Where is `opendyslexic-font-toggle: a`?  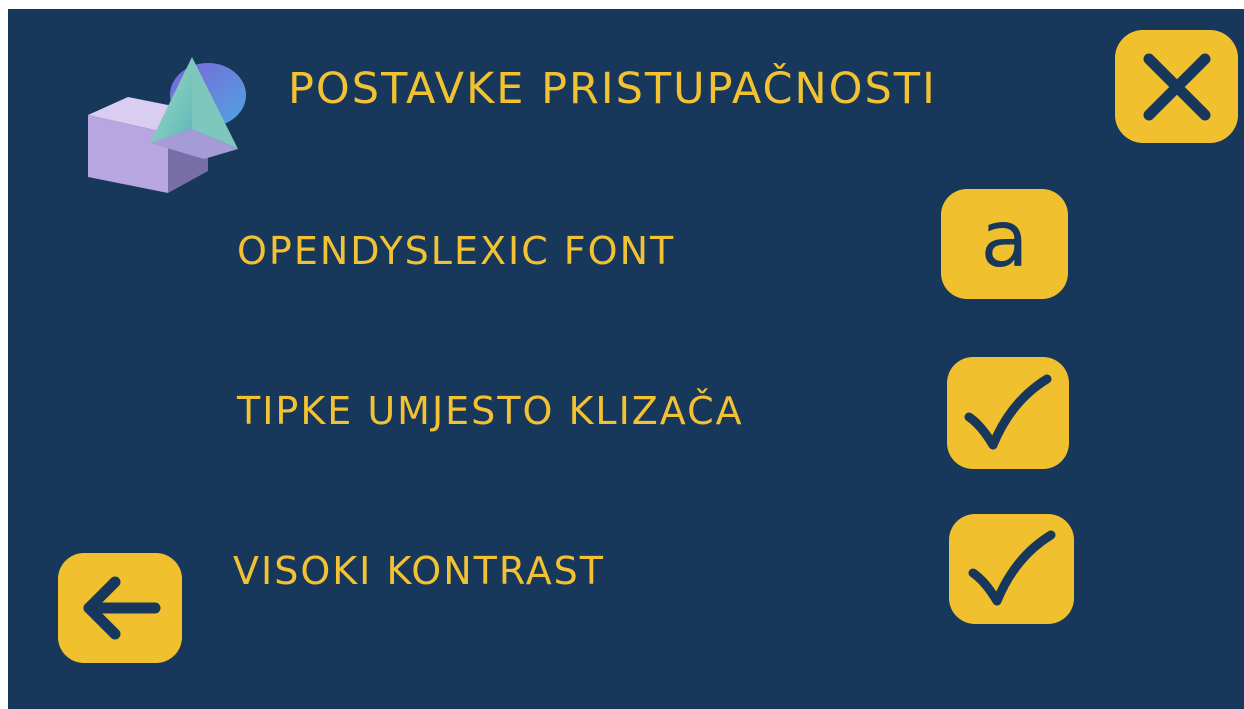 opendyslexic-font-toggle: a is located at coordinates (1004, 244).